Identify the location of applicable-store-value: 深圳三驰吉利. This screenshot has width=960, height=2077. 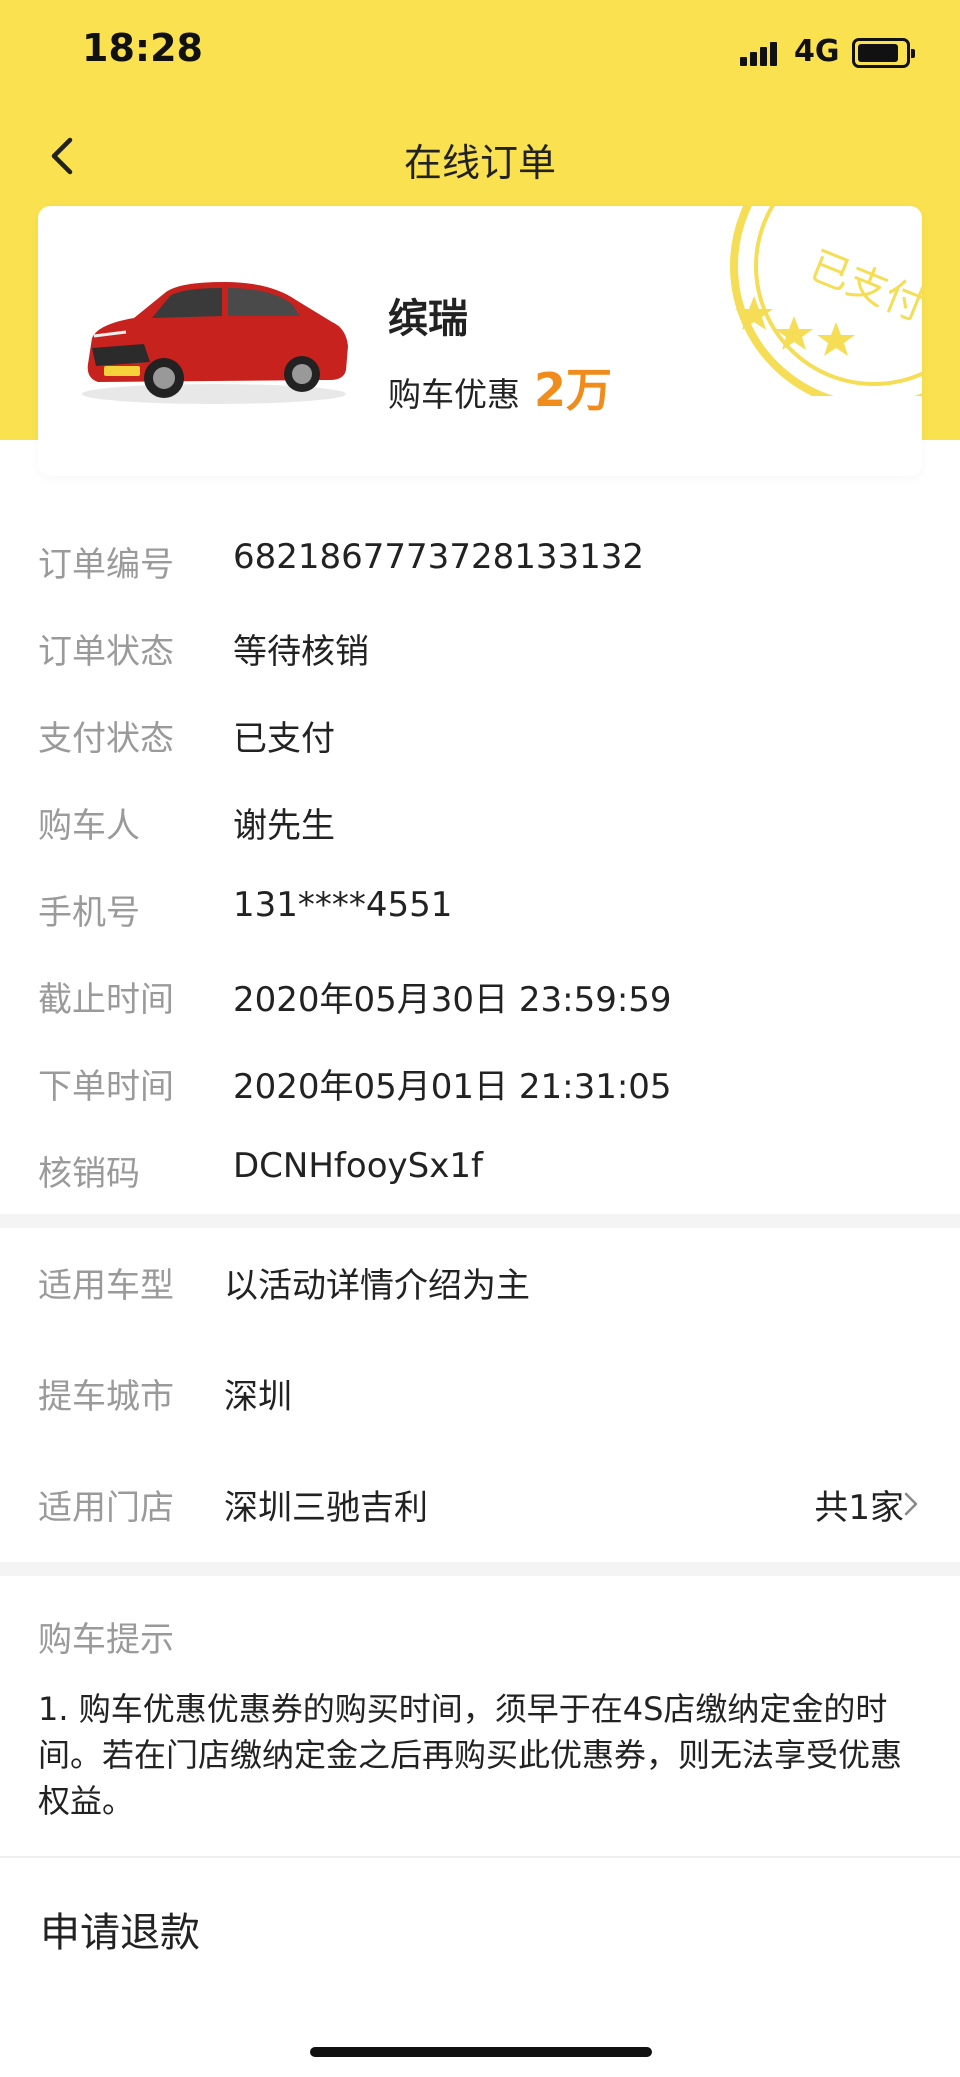
(326, 1508).